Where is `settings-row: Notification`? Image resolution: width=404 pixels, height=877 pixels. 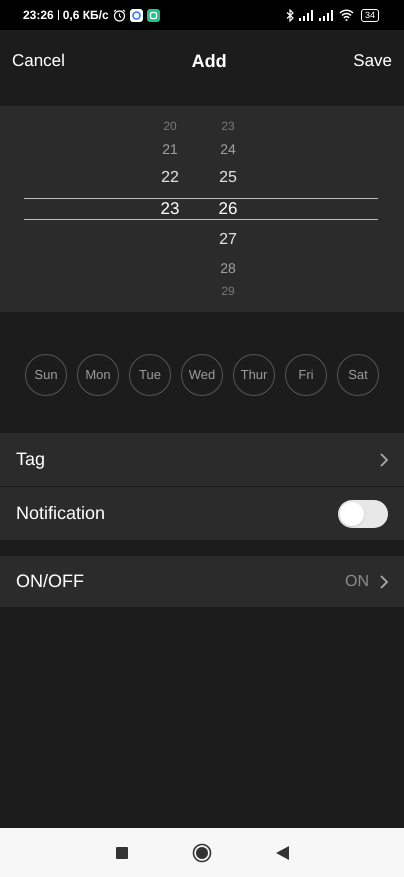
settings-row: Notification is located at coordinates (202, 513).